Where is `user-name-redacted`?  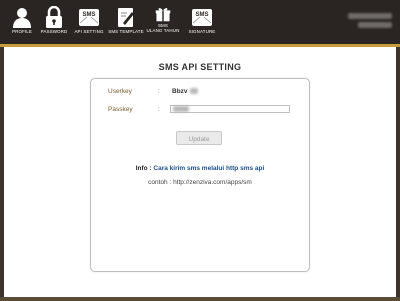 user-name-redacted is located at coordinates (370, 16).